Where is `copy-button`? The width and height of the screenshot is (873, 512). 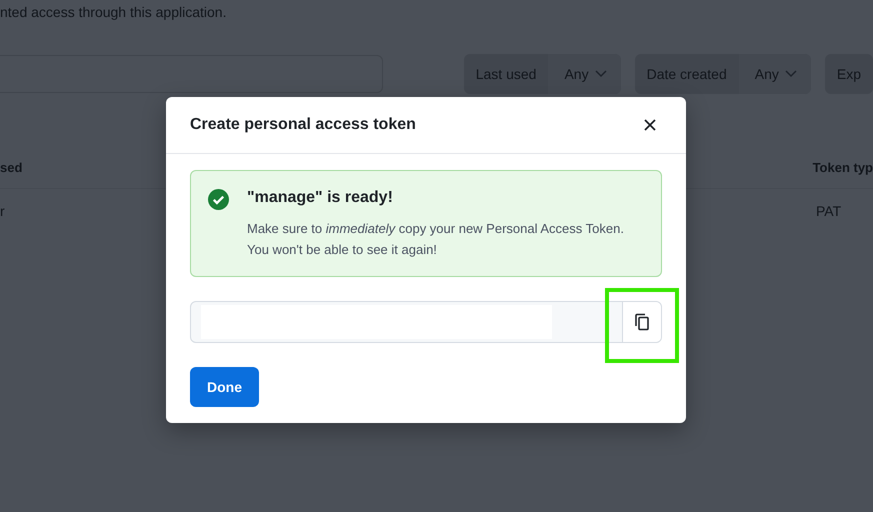 copy-button is located at coordinates (641, 322).